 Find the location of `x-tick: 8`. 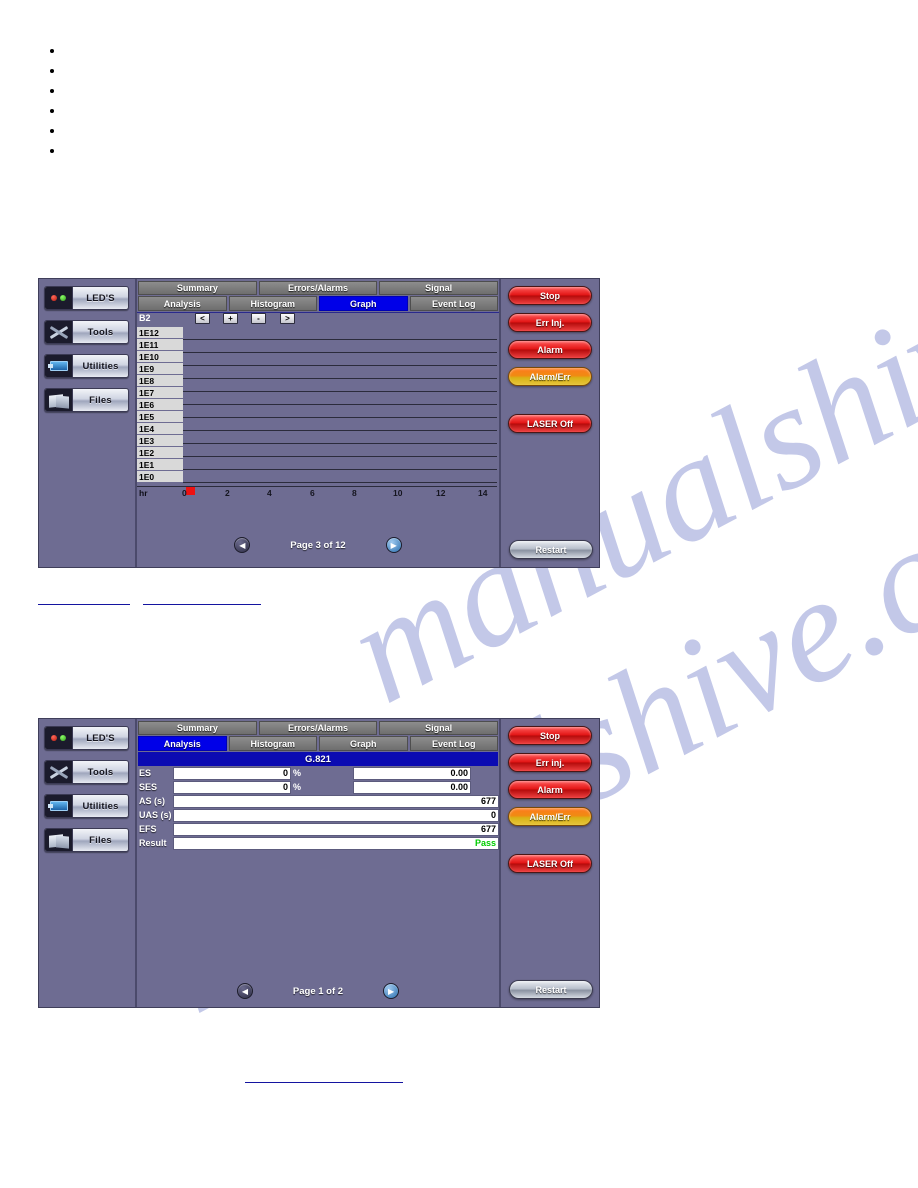

x-tick: 8 is located at coordinates (354, 493).